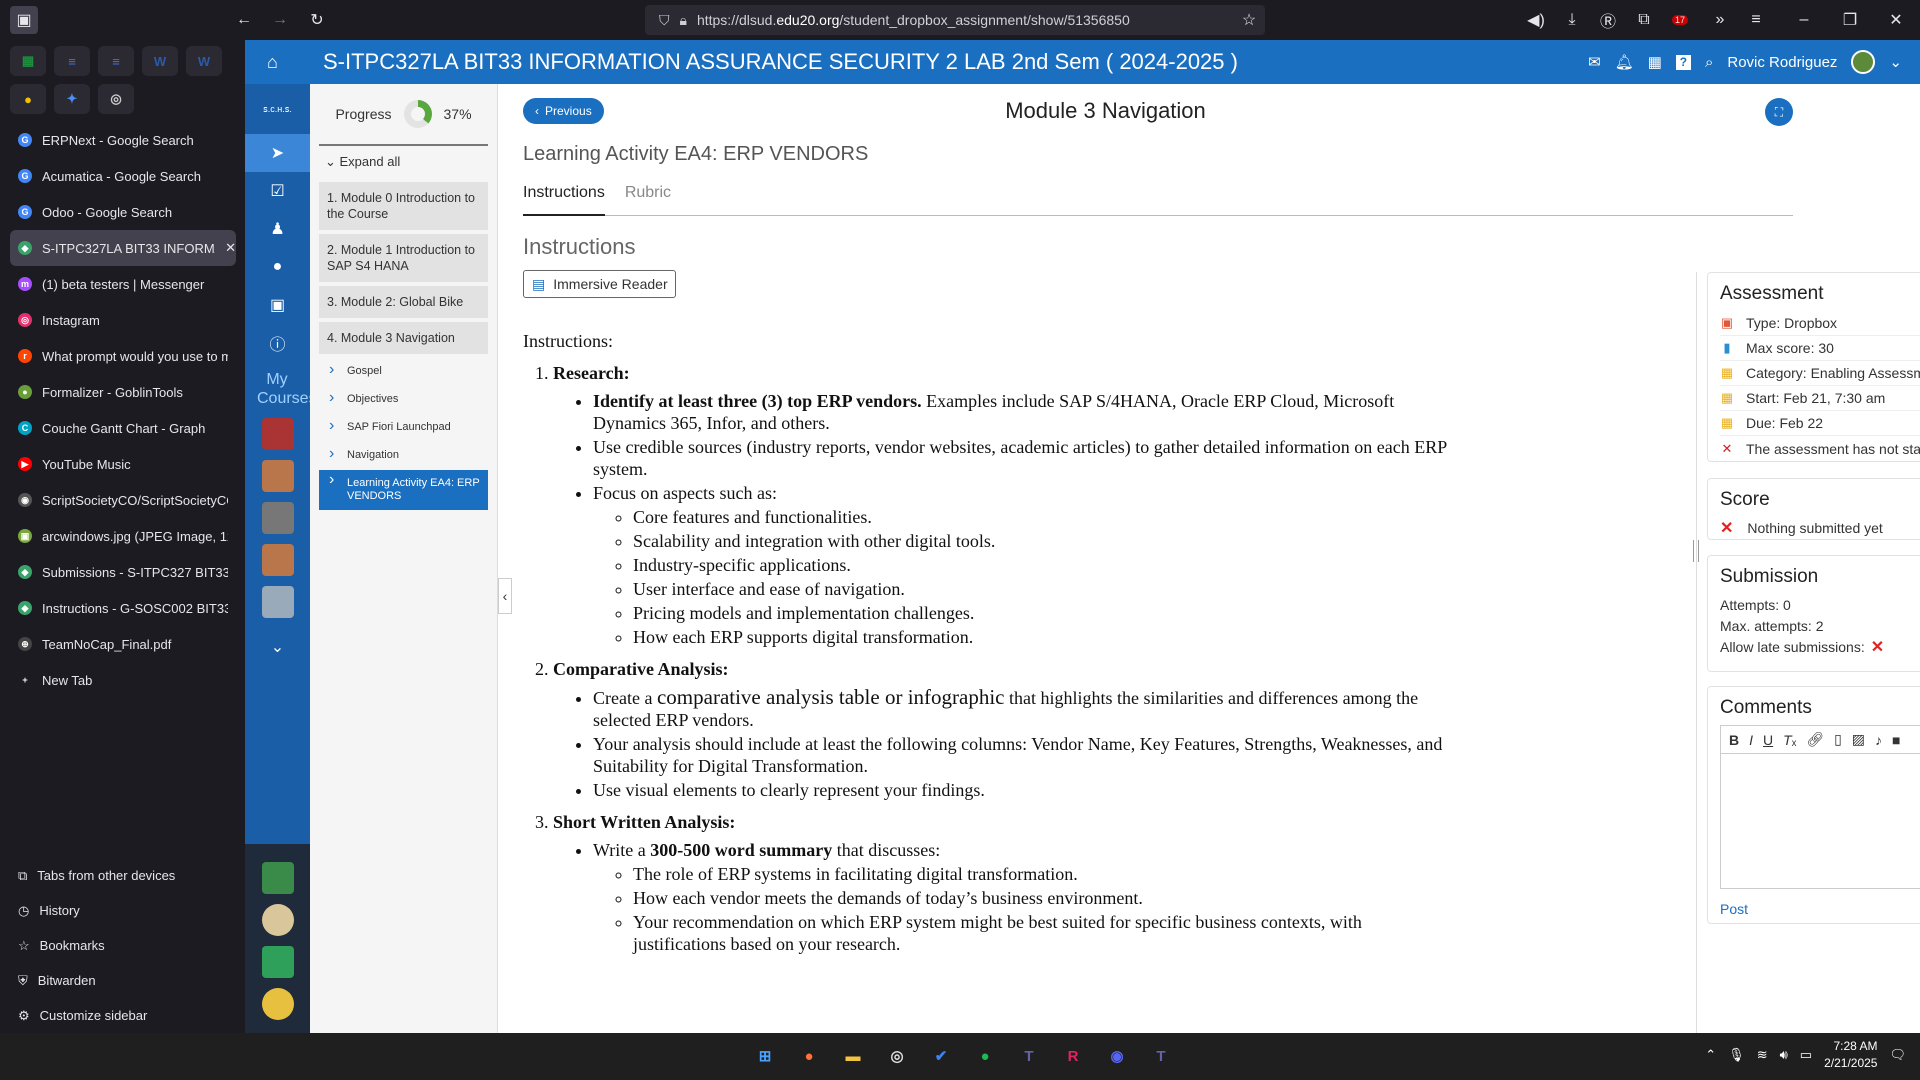  What do you see at coordinates (985, 1056) in the screenshot?
I see `spotify-icon: ●` at bounding box center [985, 1056].